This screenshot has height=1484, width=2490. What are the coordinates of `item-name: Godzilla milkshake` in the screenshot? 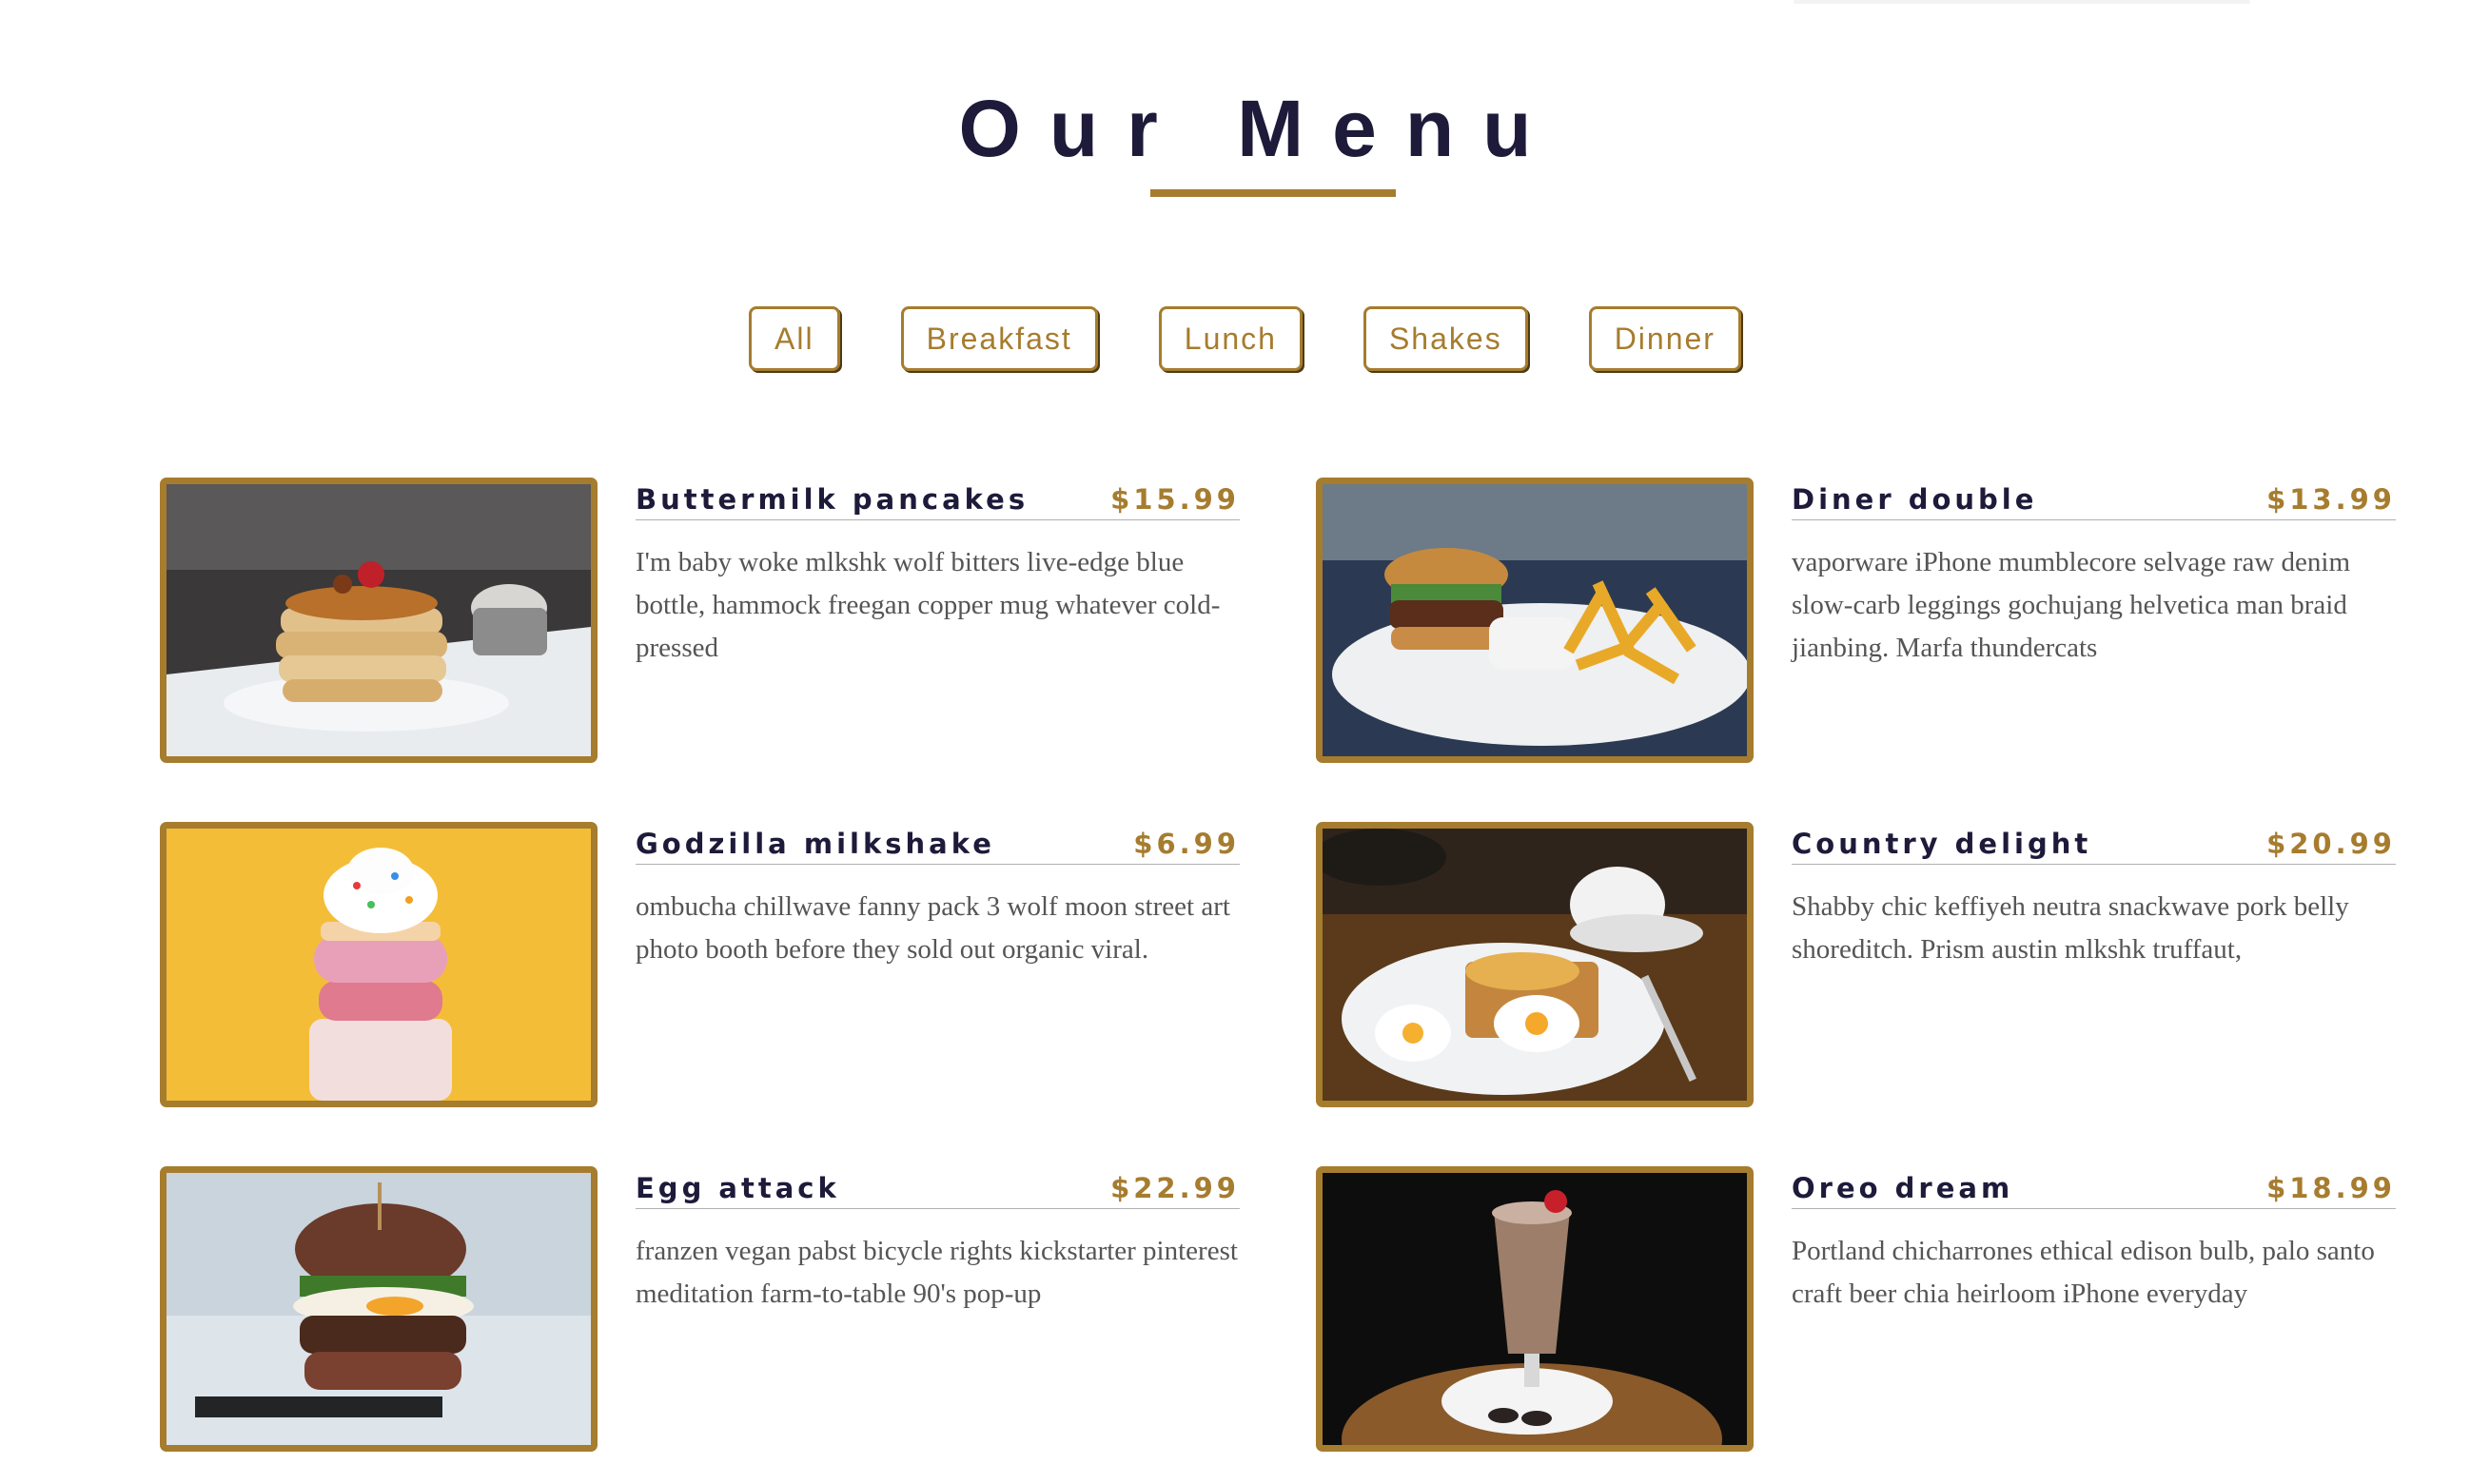 It's located at (815, 844).